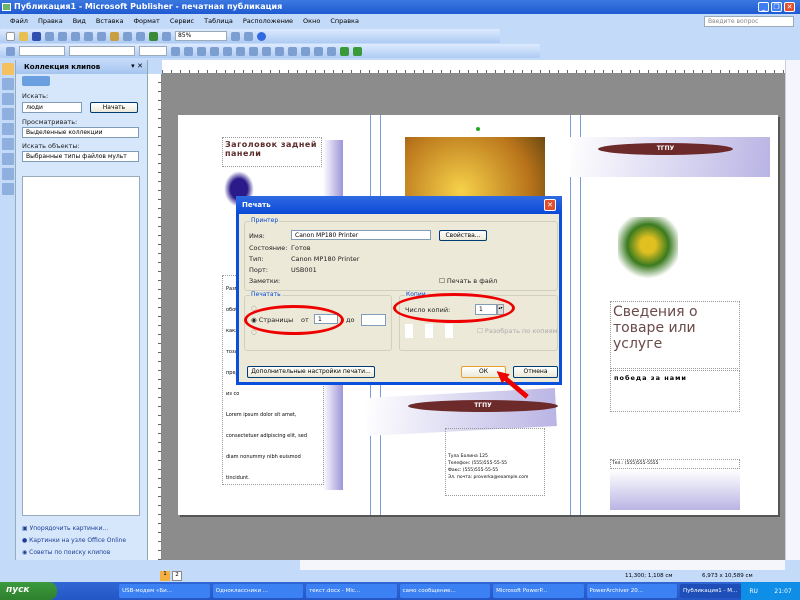 The image size is (800, 600). What do you see at coordinates (468, 281) in the screenshot?
I see `print-to-file-checkbox: ☐ Печать в файл` at bounding box center [468, 281].